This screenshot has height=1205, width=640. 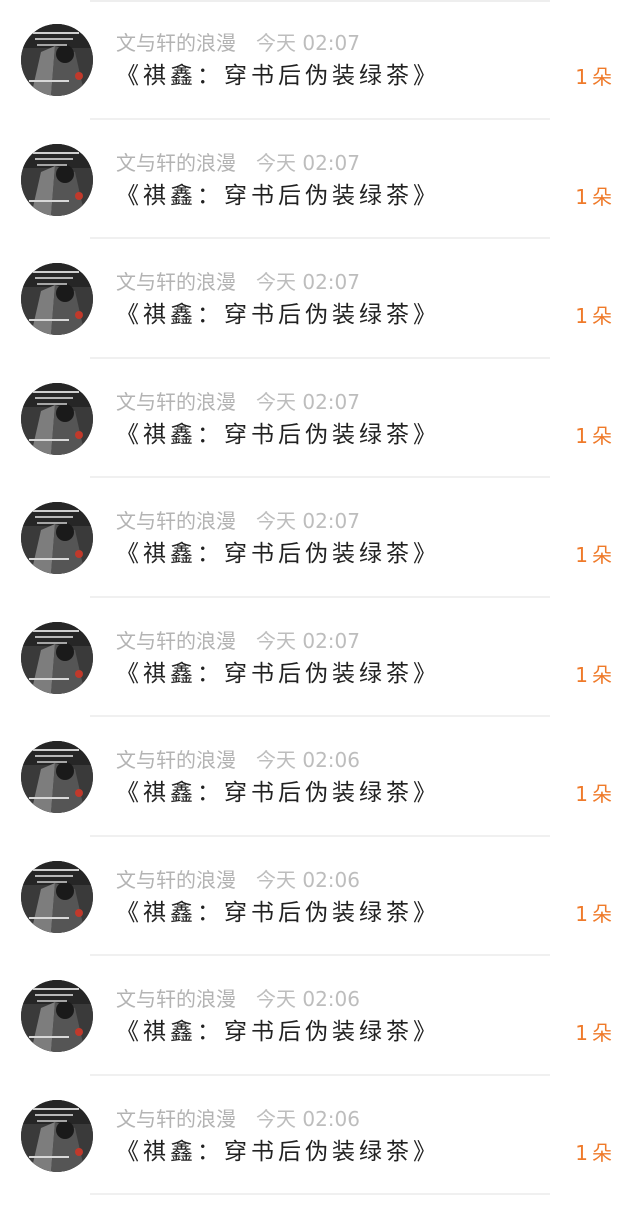 I want to click on row-divider, so click(x=320, y=1194).